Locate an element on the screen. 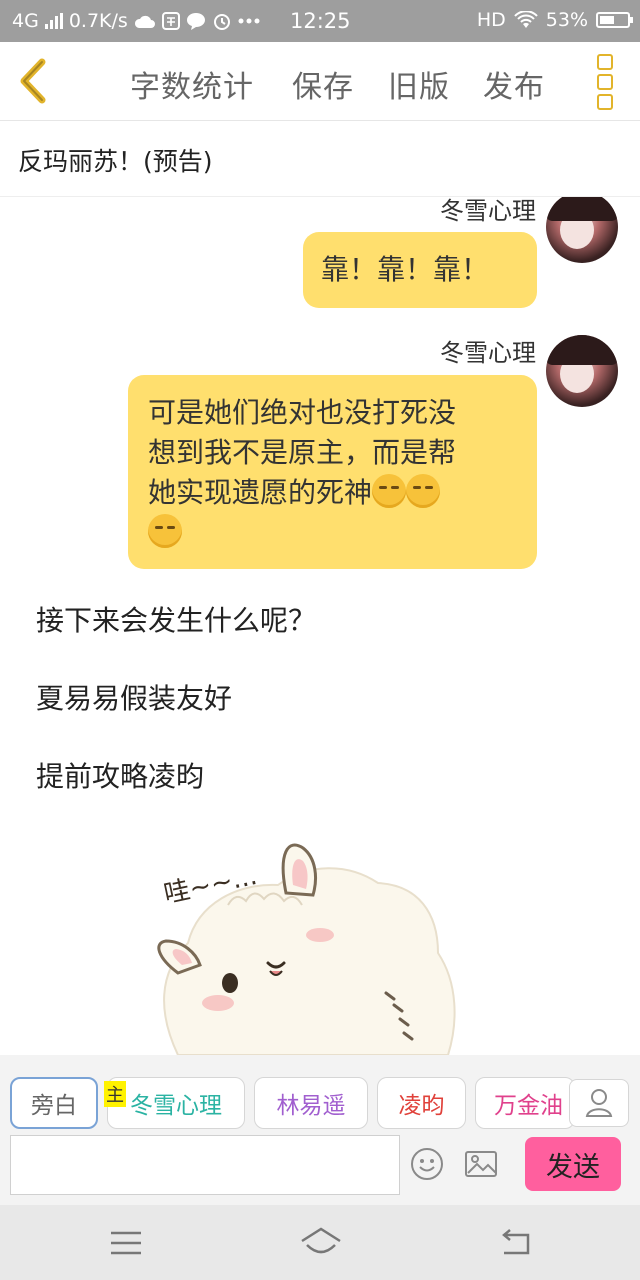  send-button: 发送 is located at coordinates (573, 1164).